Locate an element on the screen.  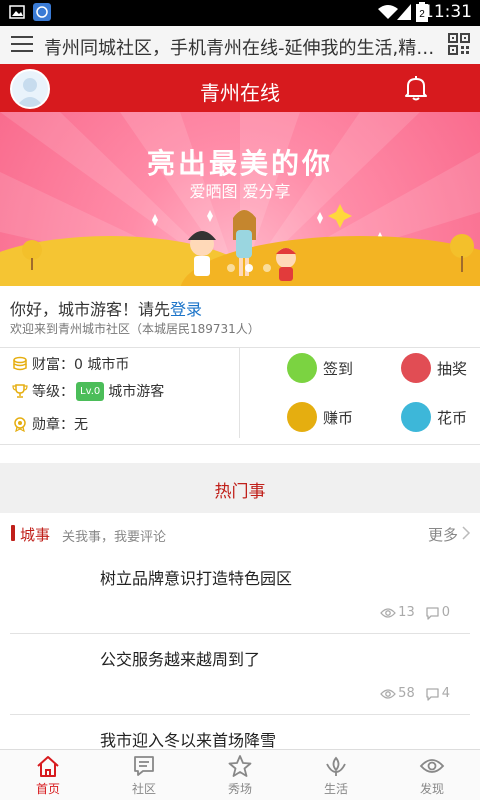
views-count: 13 is located at coordinates (406, 612).